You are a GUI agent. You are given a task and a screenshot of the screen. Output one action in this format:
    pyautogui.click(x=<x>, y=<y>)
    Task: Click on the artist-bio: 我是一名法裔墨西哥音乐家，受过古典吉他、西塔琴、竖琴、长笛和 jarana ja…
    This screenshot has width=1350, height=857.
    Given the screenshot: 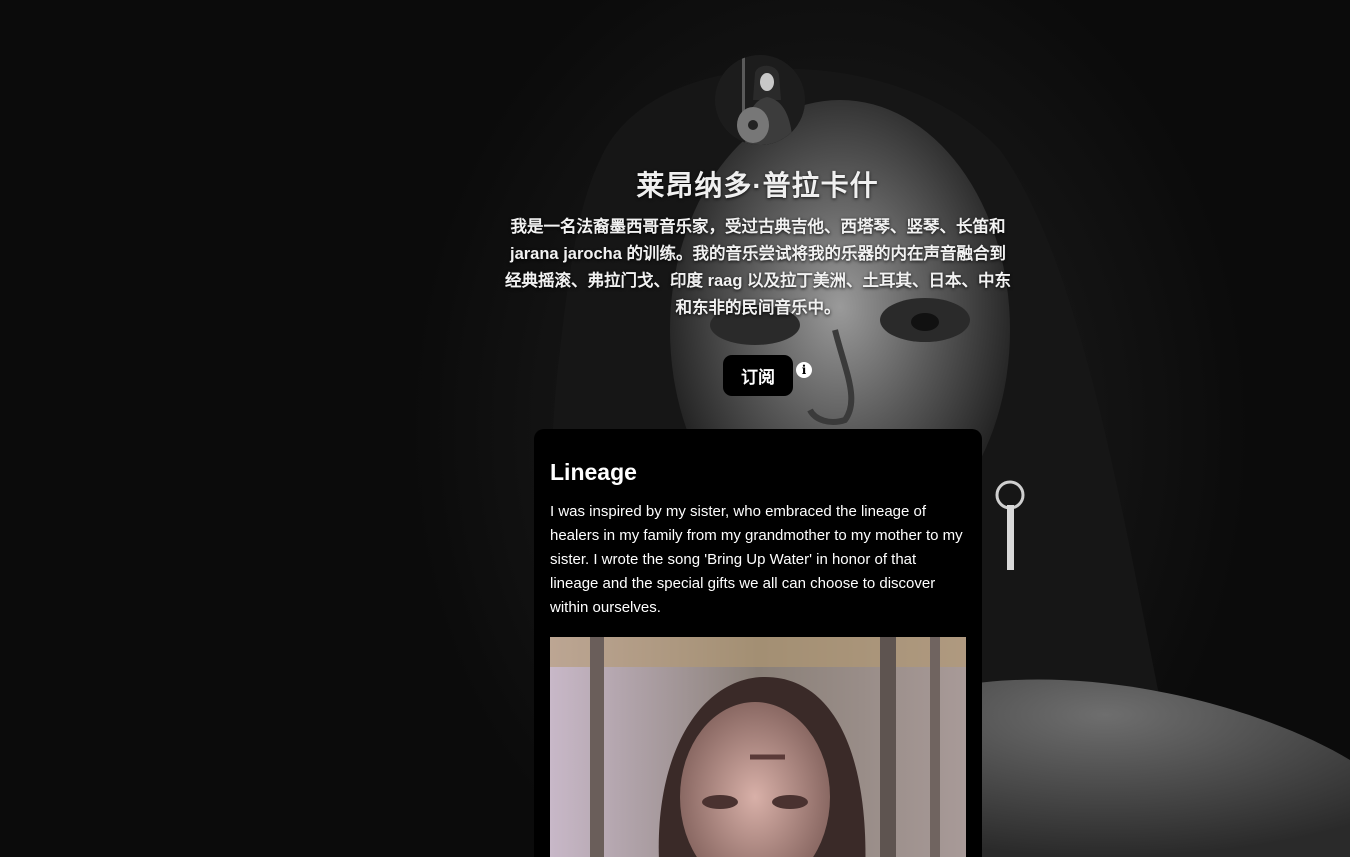 What is the action you would take?
    pyautogui.click(x=758, y=267)
    